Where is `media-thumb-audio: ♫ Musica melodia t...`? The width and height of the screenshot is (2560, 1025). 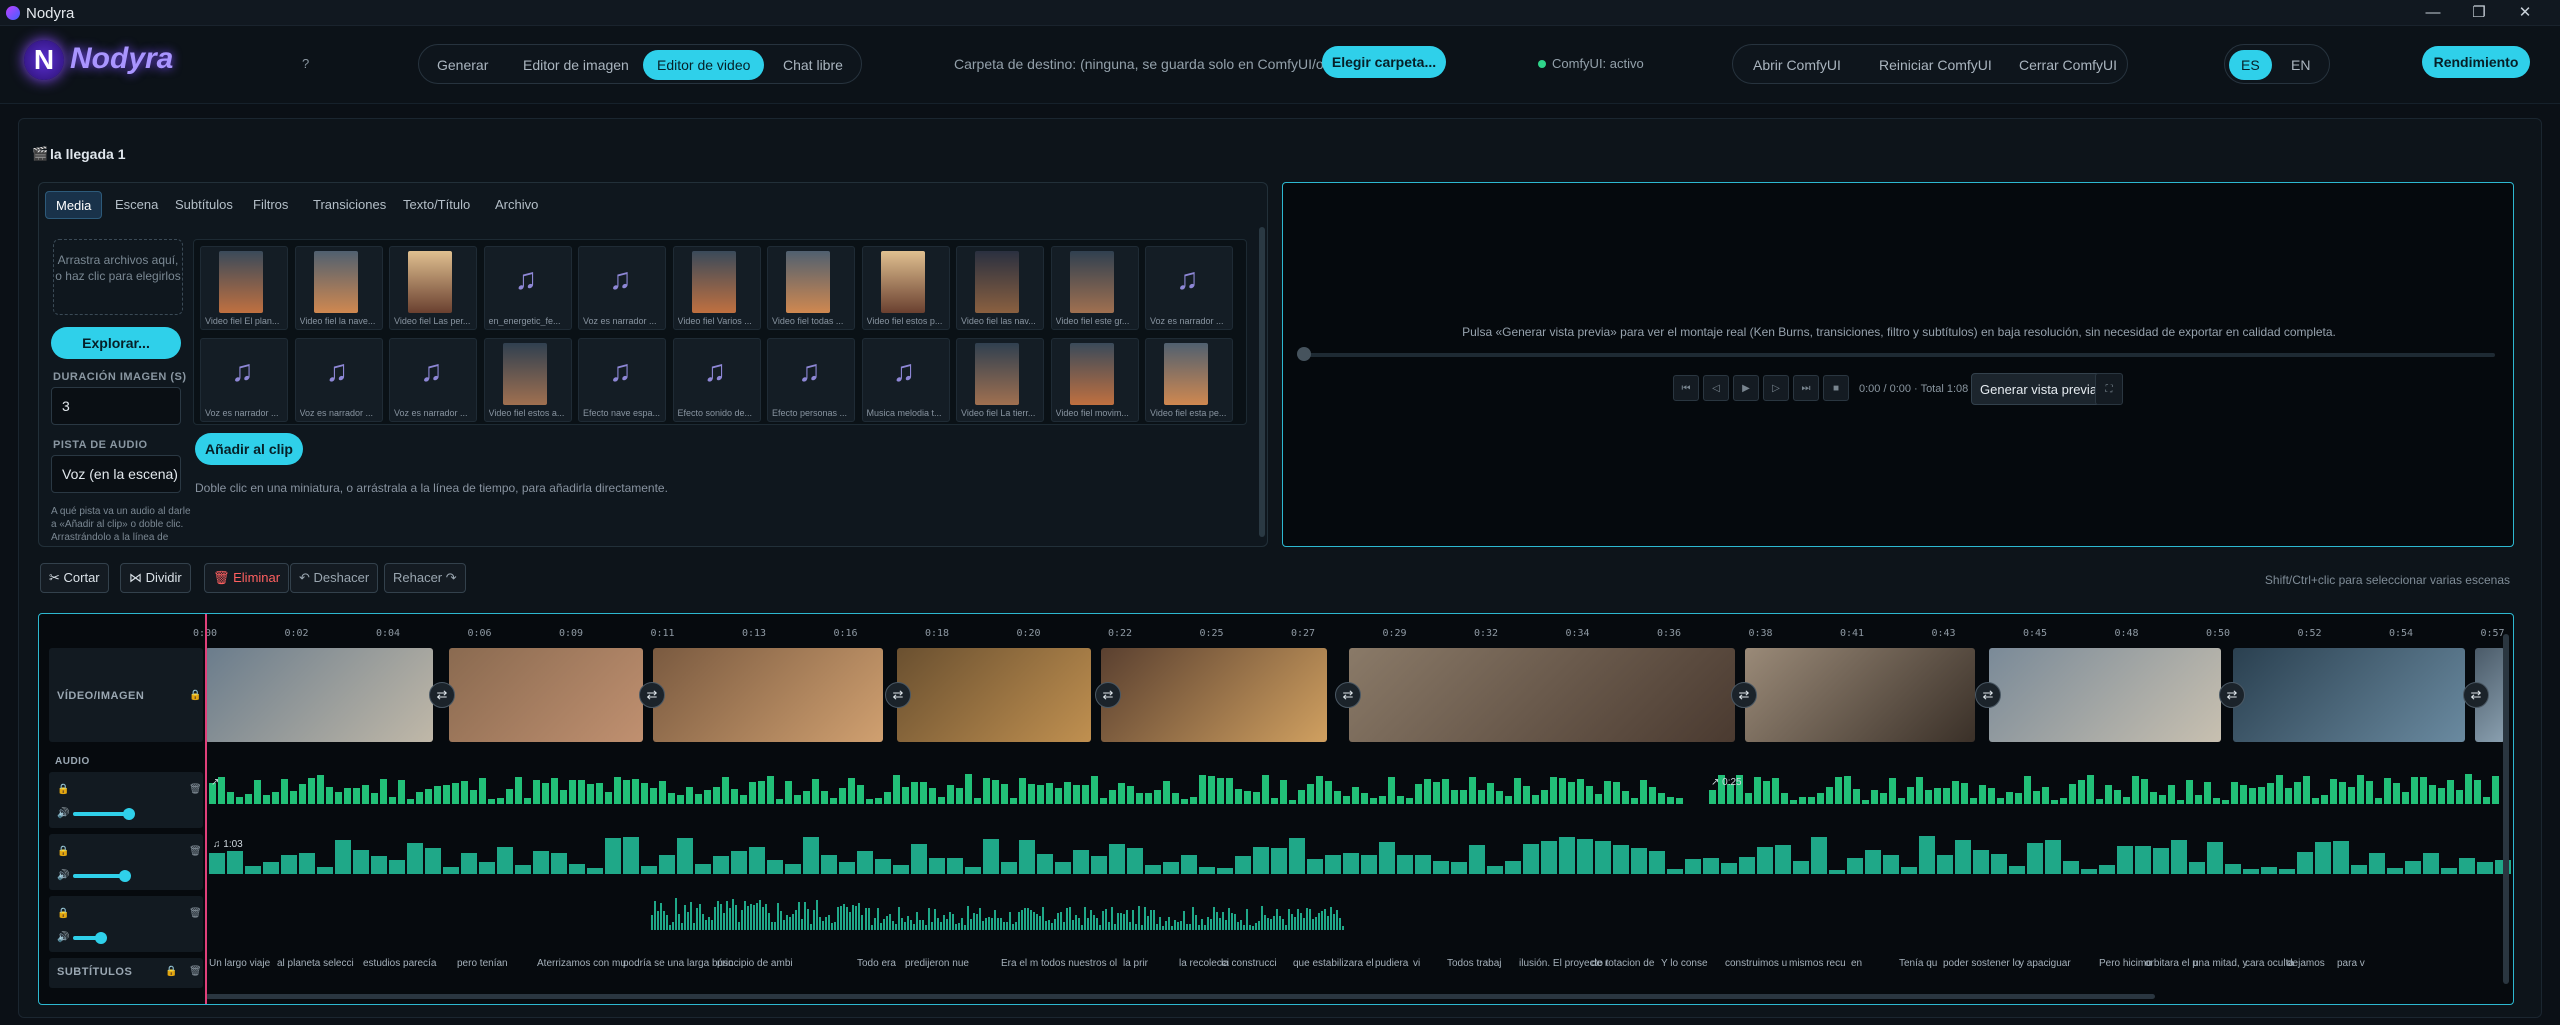
media-thumb-audio: ♫ Musica melodia t... is located at coordinates (905, 380).